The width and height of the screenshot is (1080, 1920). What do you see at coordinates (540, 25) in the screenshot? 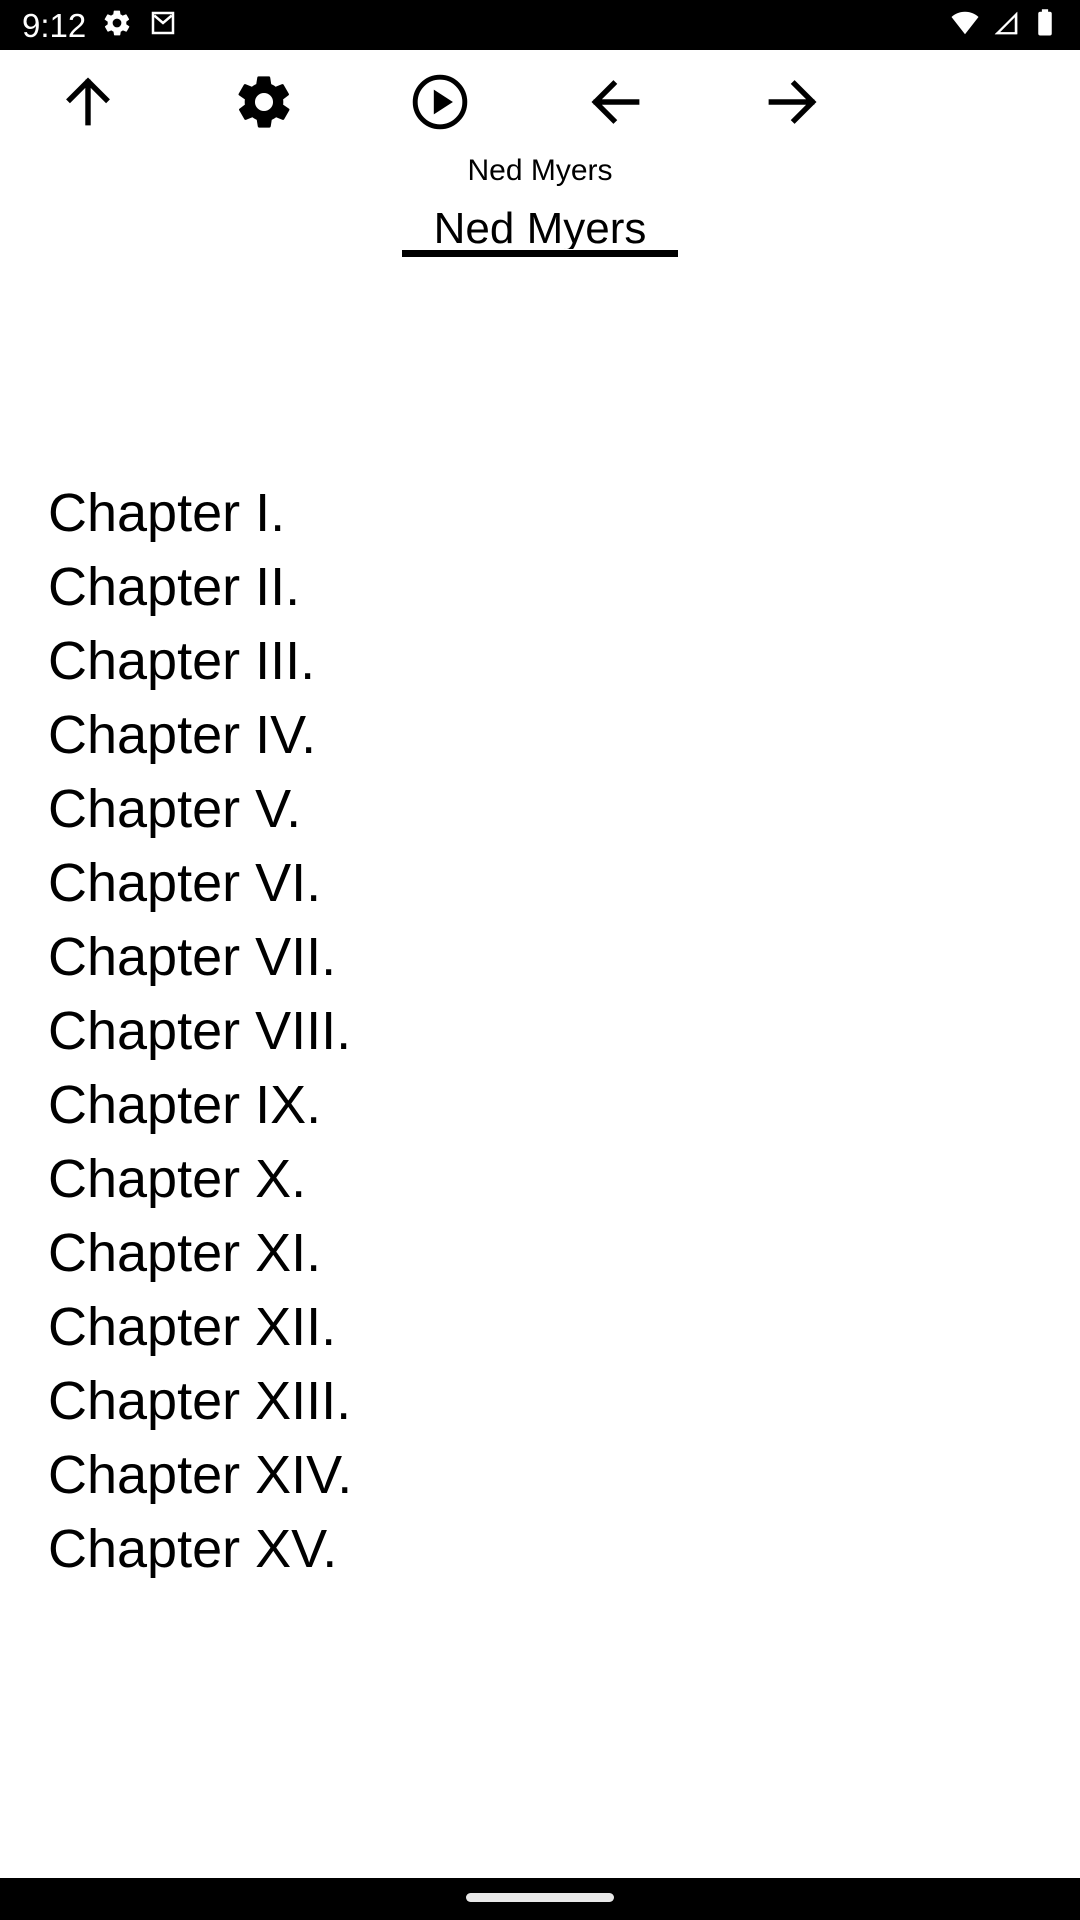
I see `status-bar: 9:12` at bounding box center [540, 25].